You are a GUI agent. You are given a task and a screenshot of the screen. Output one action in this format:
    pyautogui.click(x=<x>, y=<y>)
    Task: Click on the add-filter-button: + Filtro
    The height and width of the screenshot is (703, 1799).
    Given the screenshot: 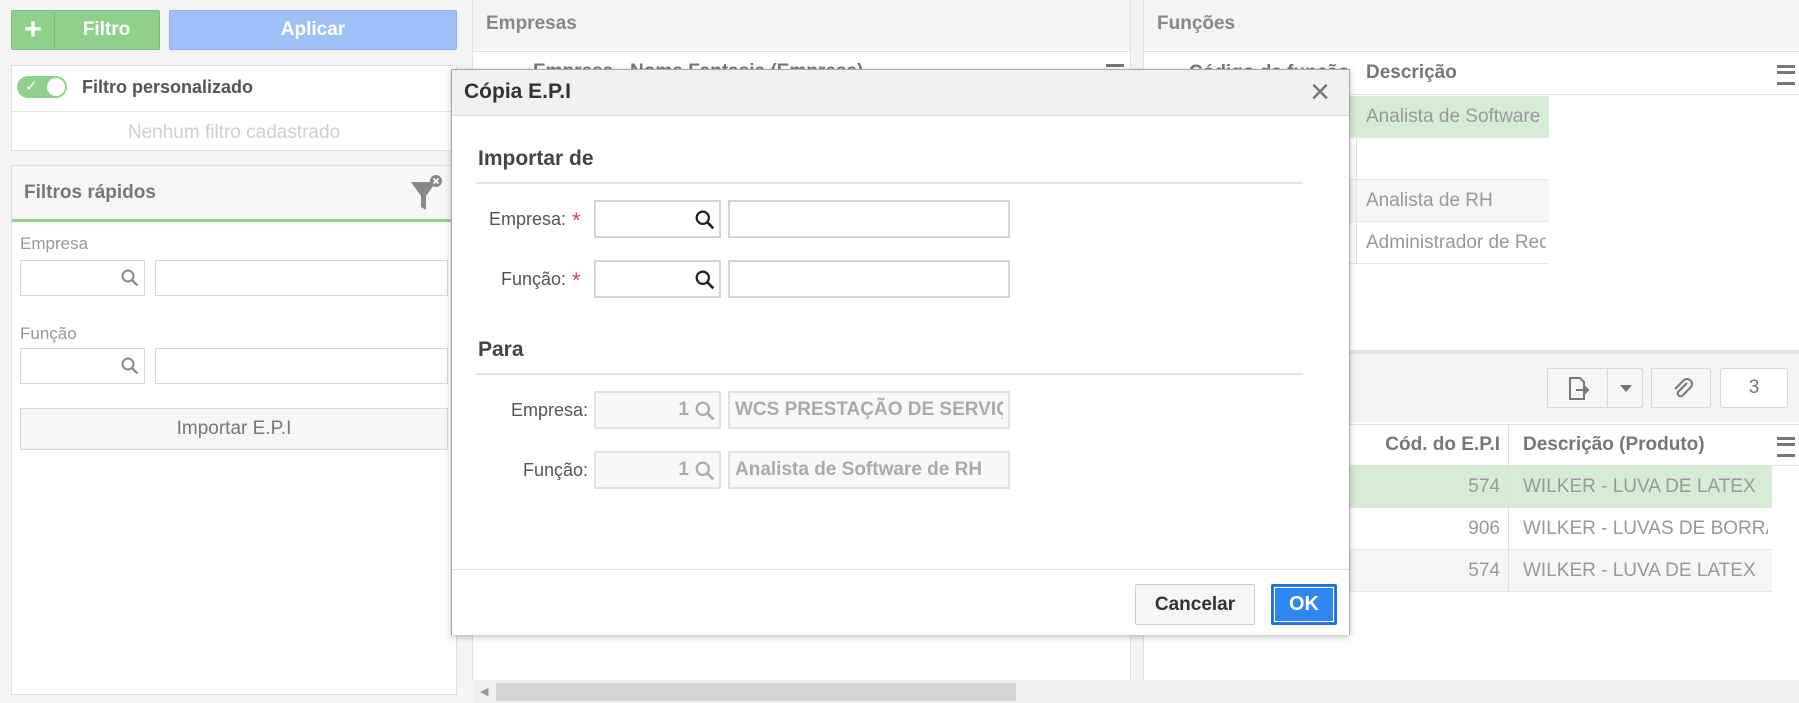 What is the action you would take?
    pyautogui.click(x=85, y=30)
    